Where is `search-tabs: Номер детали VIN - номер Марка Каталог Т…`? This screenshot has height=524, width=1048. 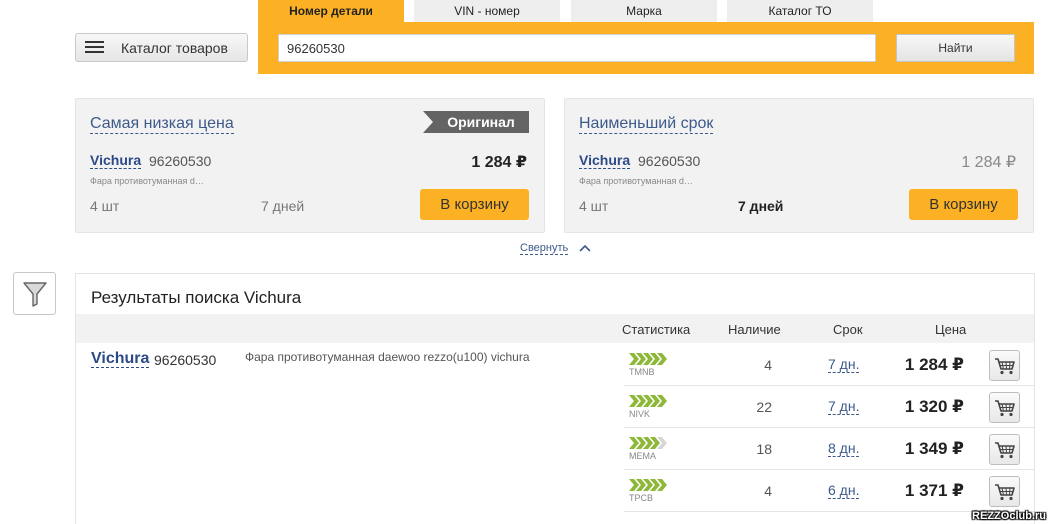
search-tabs: Номер детали VIN - номер Марка Каталог Т… is located at coordinates (646, 11).